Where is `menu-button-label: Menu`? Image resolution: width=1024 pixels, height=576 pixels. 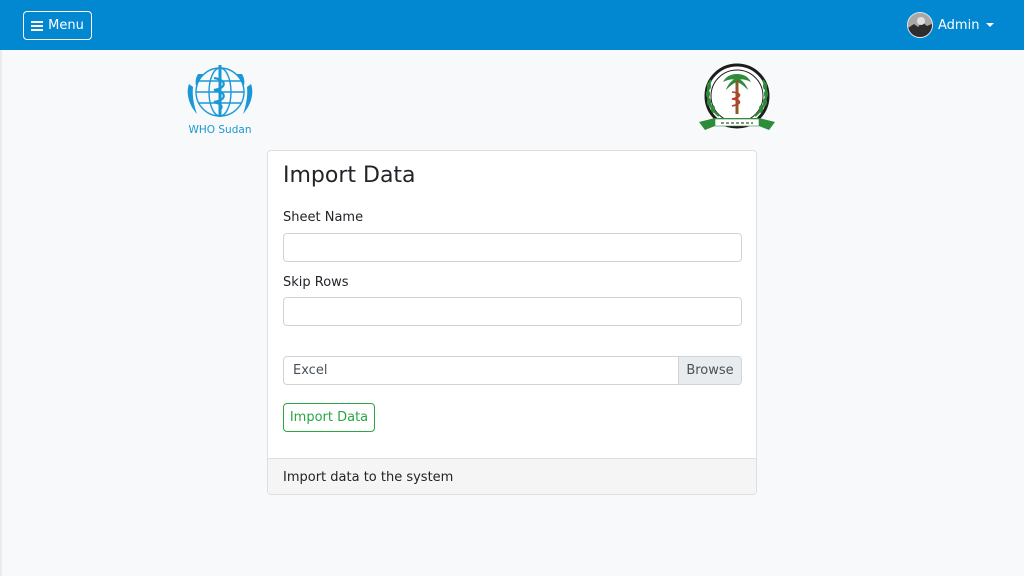
menu-button-label: Menu is located at coordinates (66, 25).